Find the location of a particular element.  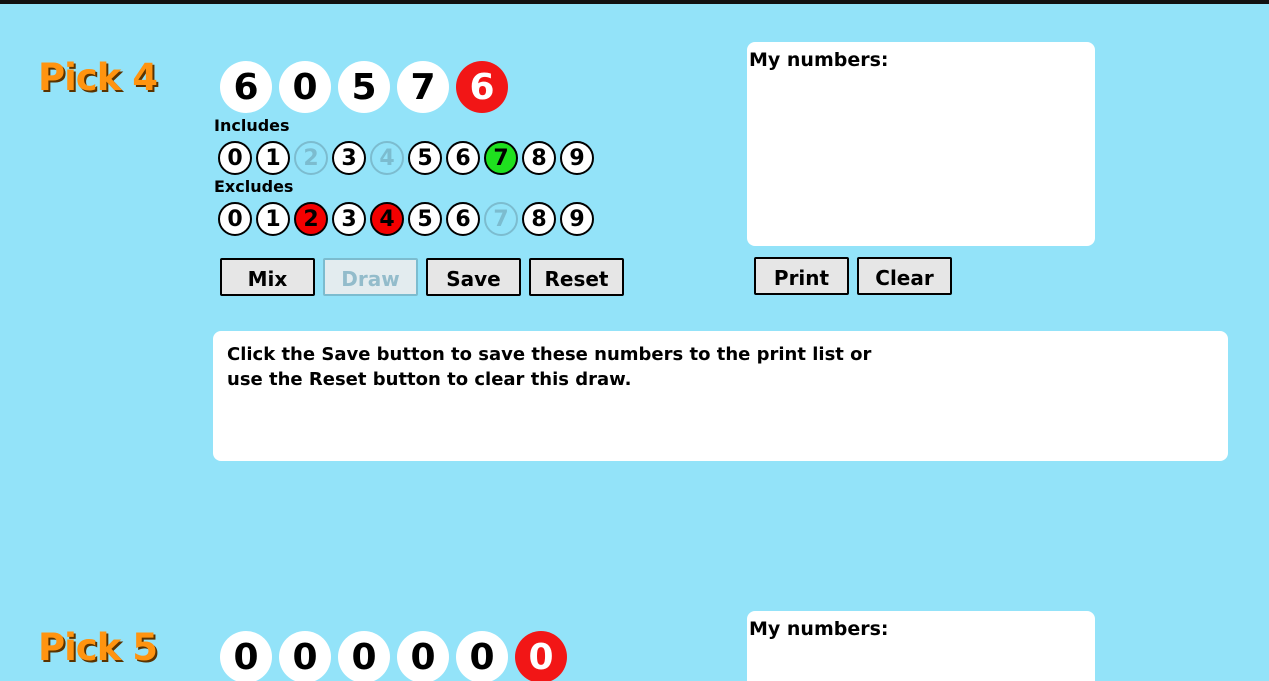

pick5-bonus-ball: 0 is located at coordinates (541, 656).